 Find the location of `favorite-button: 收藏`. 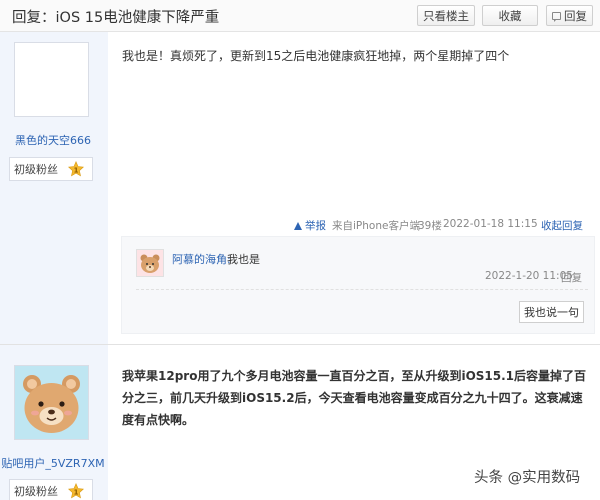

favorite-button: 收藏 is located at coordinates (510, 15).